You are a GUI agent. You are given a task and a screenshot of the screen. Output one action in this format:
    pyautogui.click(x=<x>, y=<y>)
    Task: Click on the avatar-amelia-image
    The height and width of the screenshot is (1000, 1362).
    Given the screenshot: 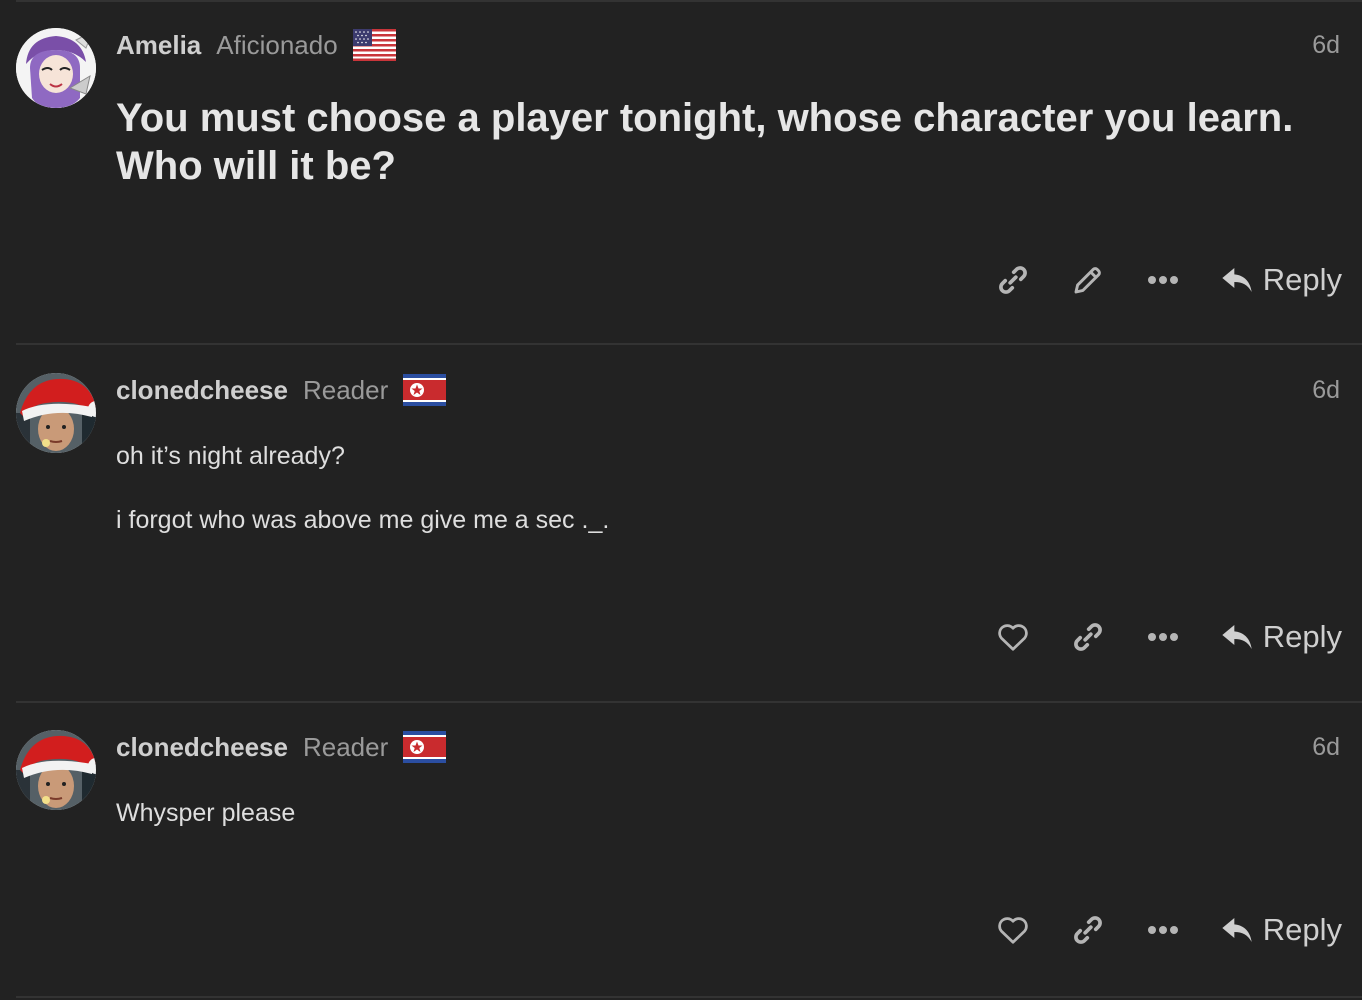 What is the action you would take?
    pyautogui.click(x=56, y=68)
    